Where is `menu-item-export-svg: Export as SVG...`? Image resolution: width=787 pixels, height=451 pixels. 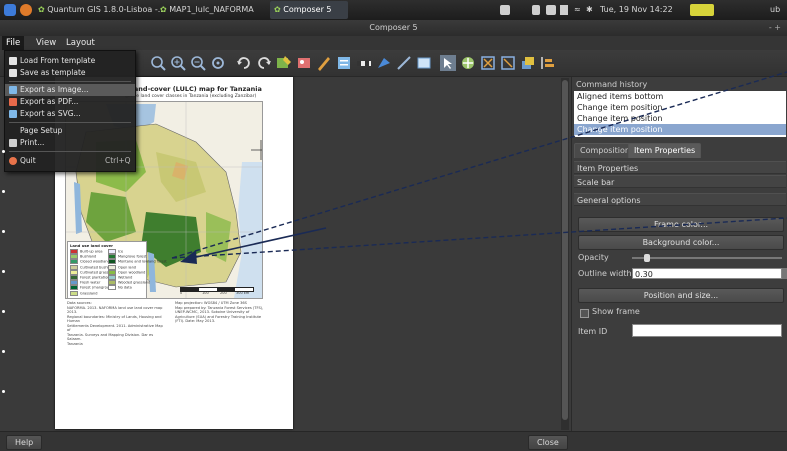
menu-item-export-svg: Export as SVG... is located at coordinates (70, 114).